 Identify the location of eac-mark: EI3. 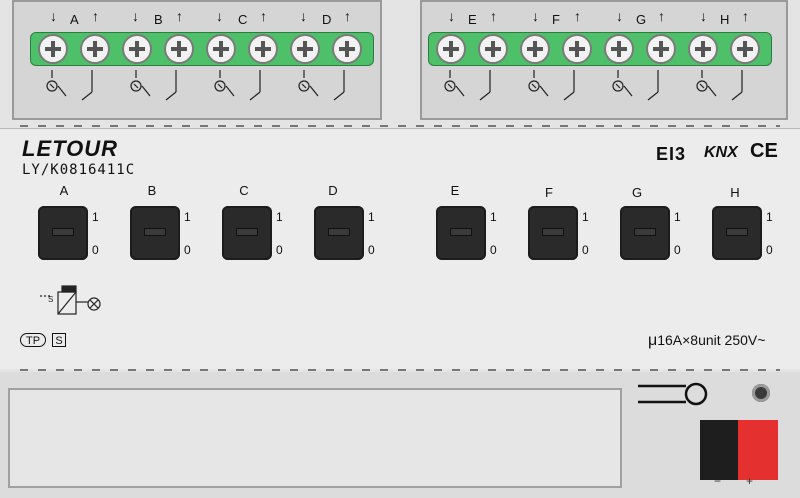
(671, 154).